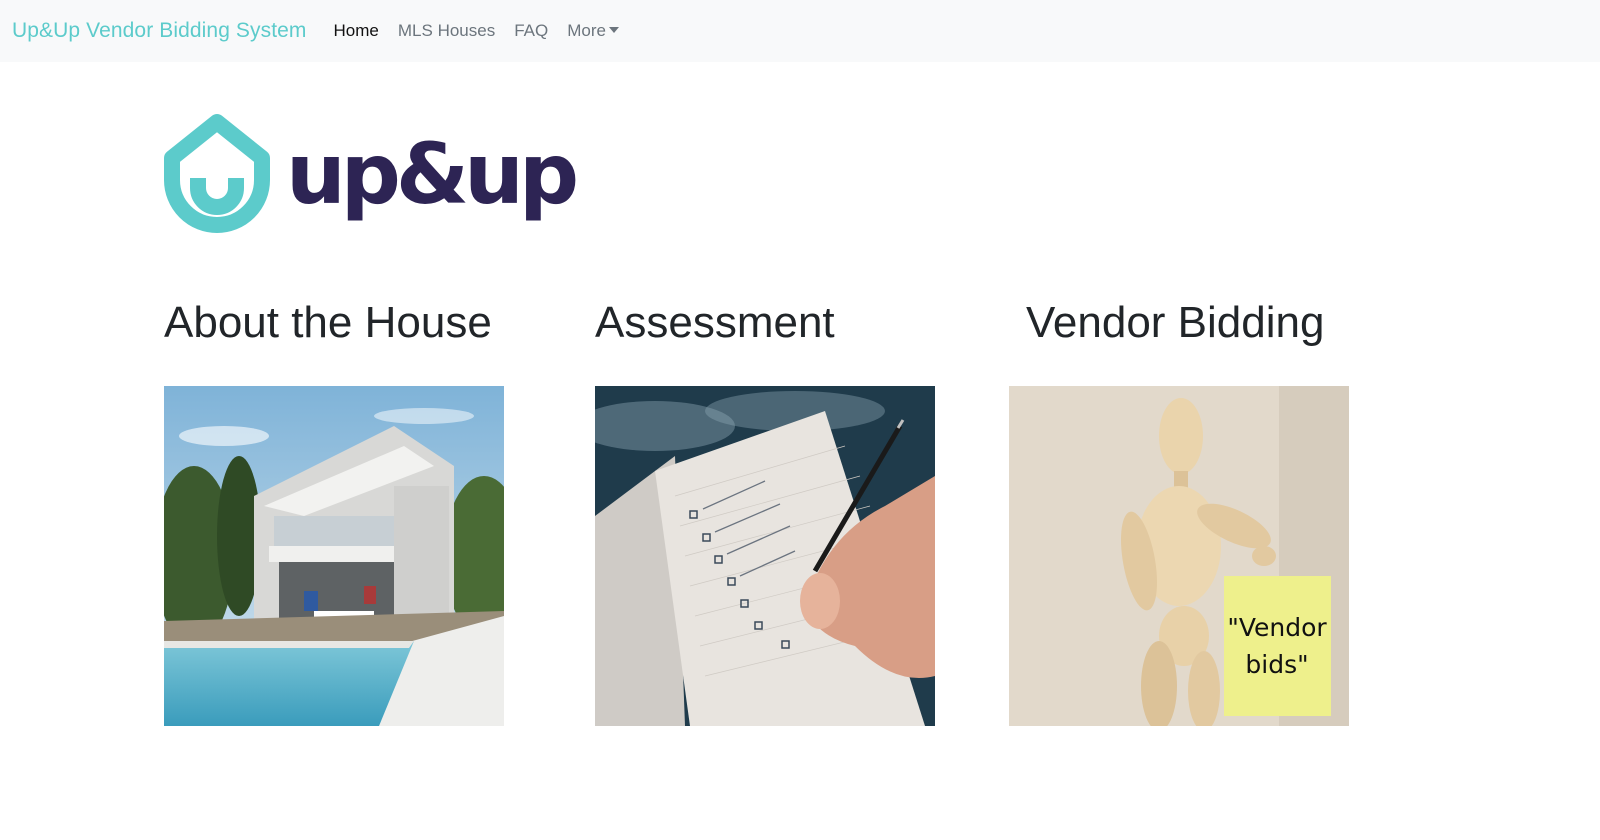 This screenshot has width=1600, height=840. I want to click on logo-wordmark: up&up, so click(432, 174).